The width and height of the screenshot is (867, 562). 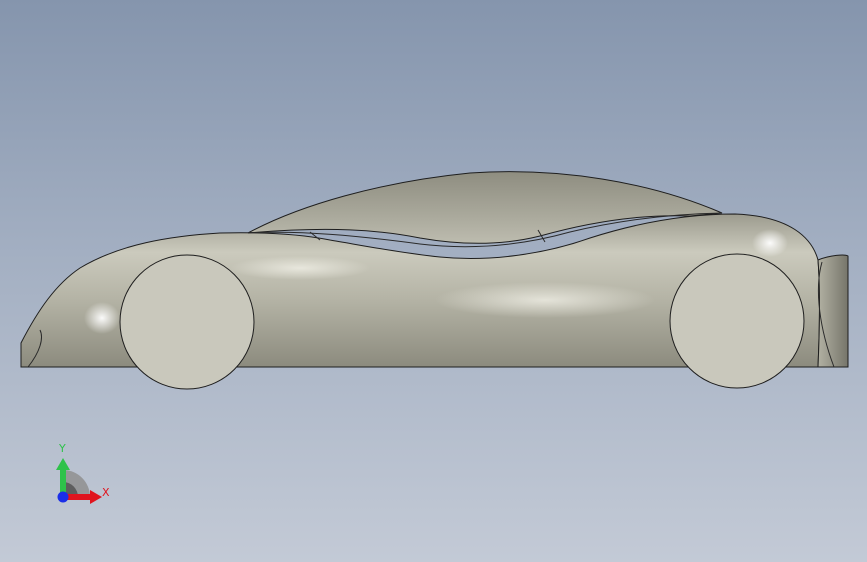 I want to click on door-highlight, so click(x=545, y=300).